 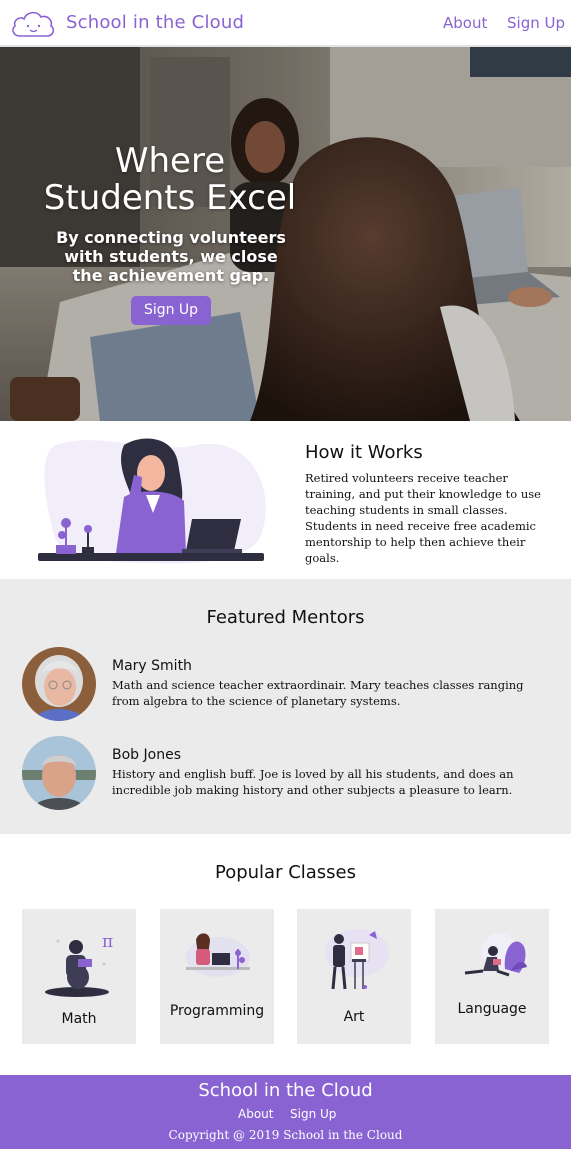 What do you see at coordinates (218, 955) in the screenshot?
I see `programming-illustration` at bounding box center [218, 955].